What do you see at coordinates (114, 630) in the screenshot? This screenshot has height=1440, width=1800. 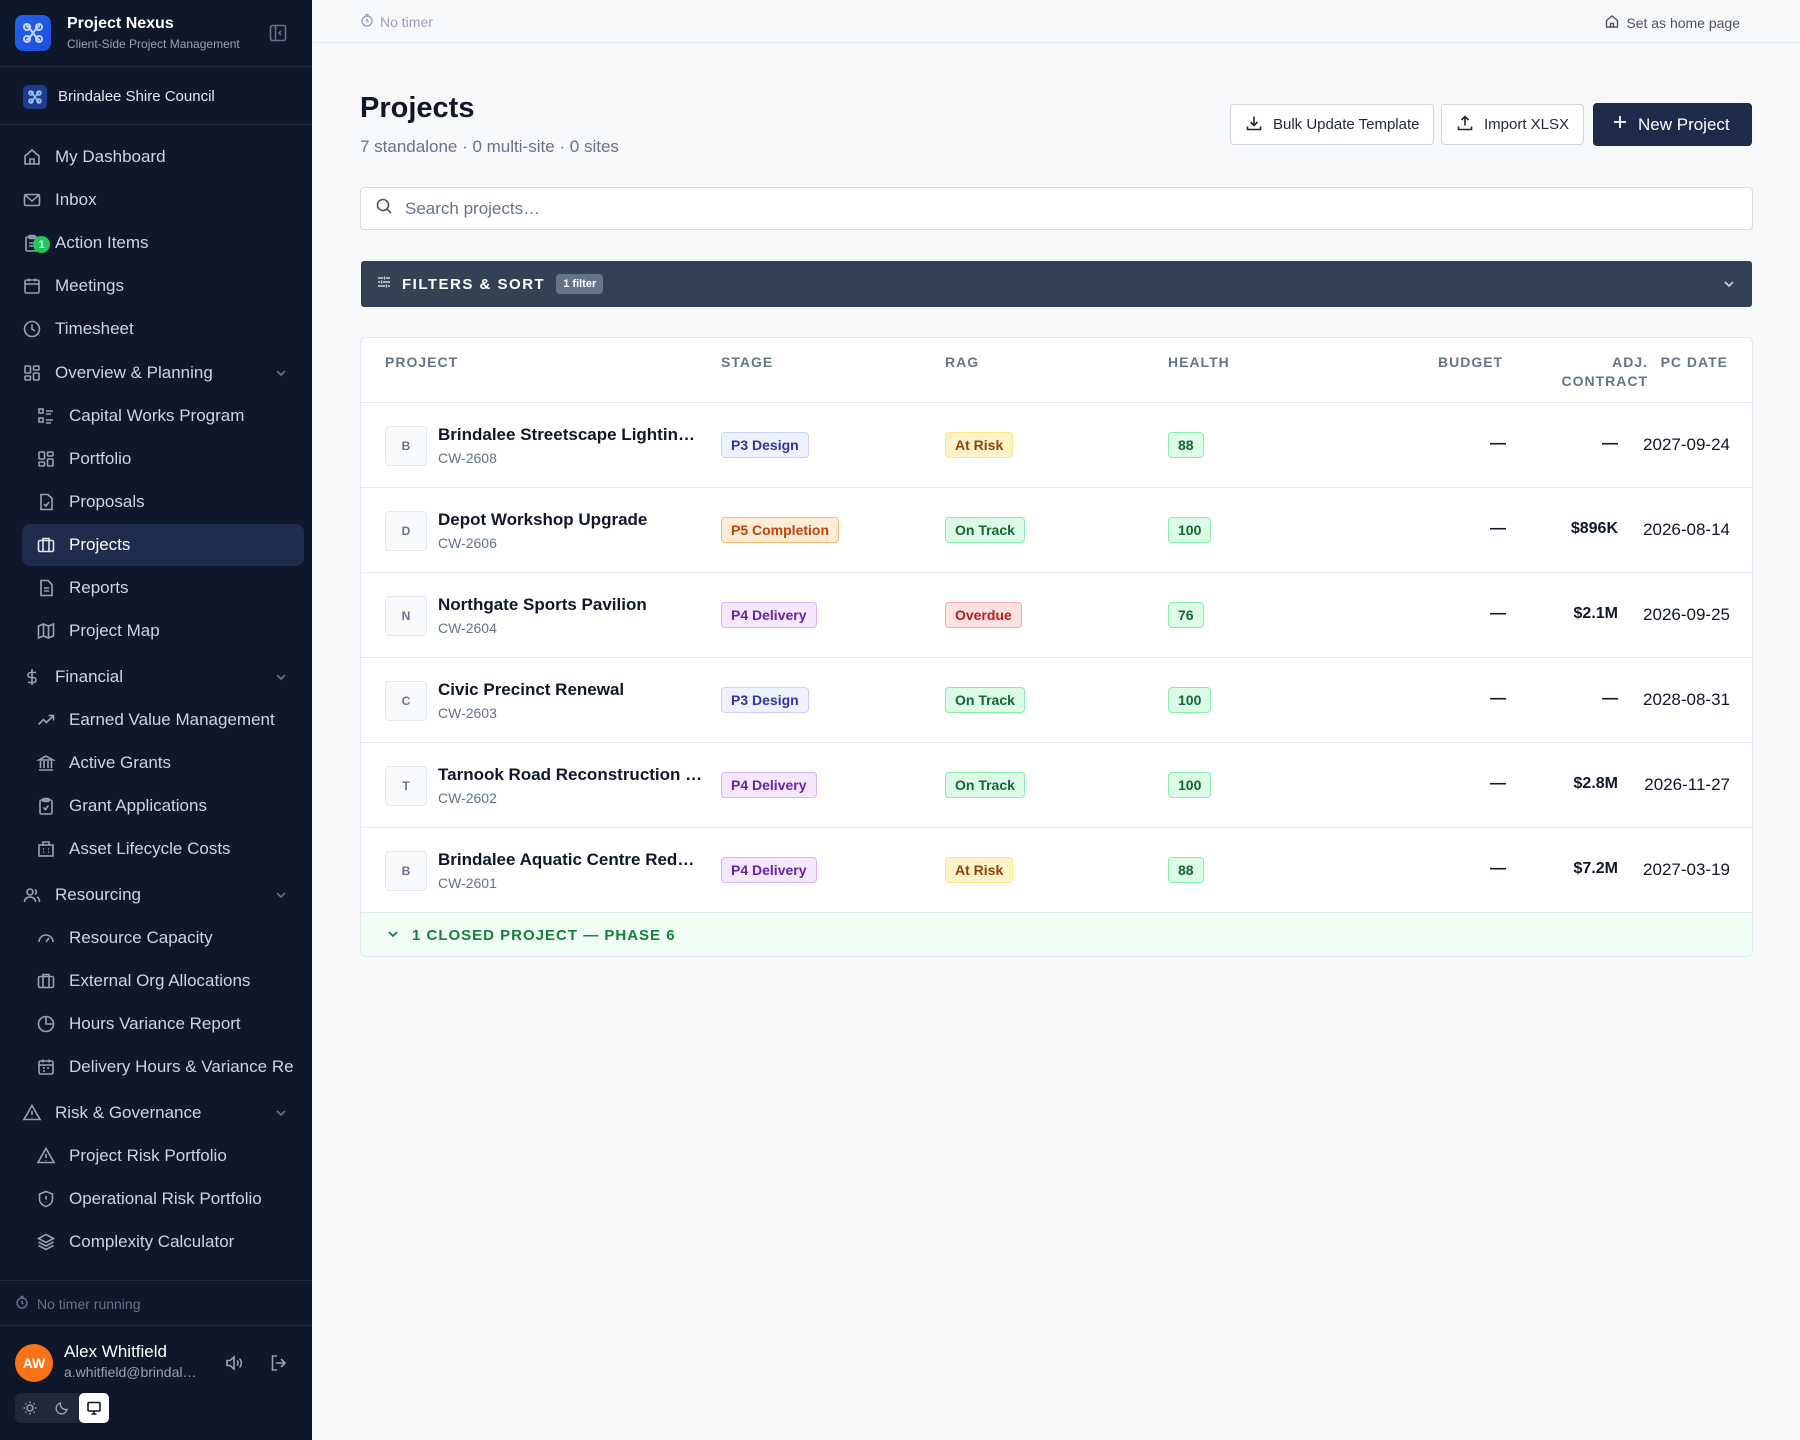 I see `sidebar-item-label: Project Map` at bounding box center [114, 630].